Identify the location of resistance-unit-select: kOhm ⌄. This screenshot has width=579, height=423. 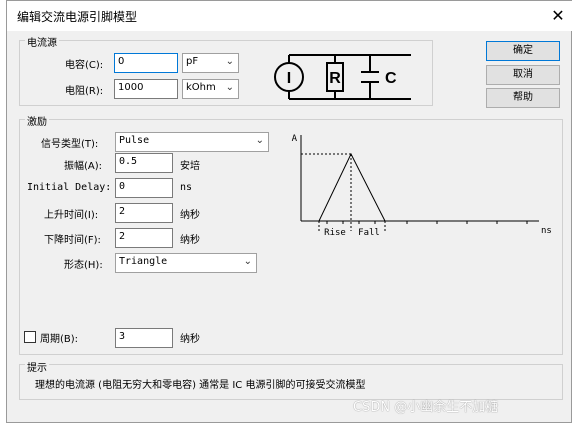
(210, 89).